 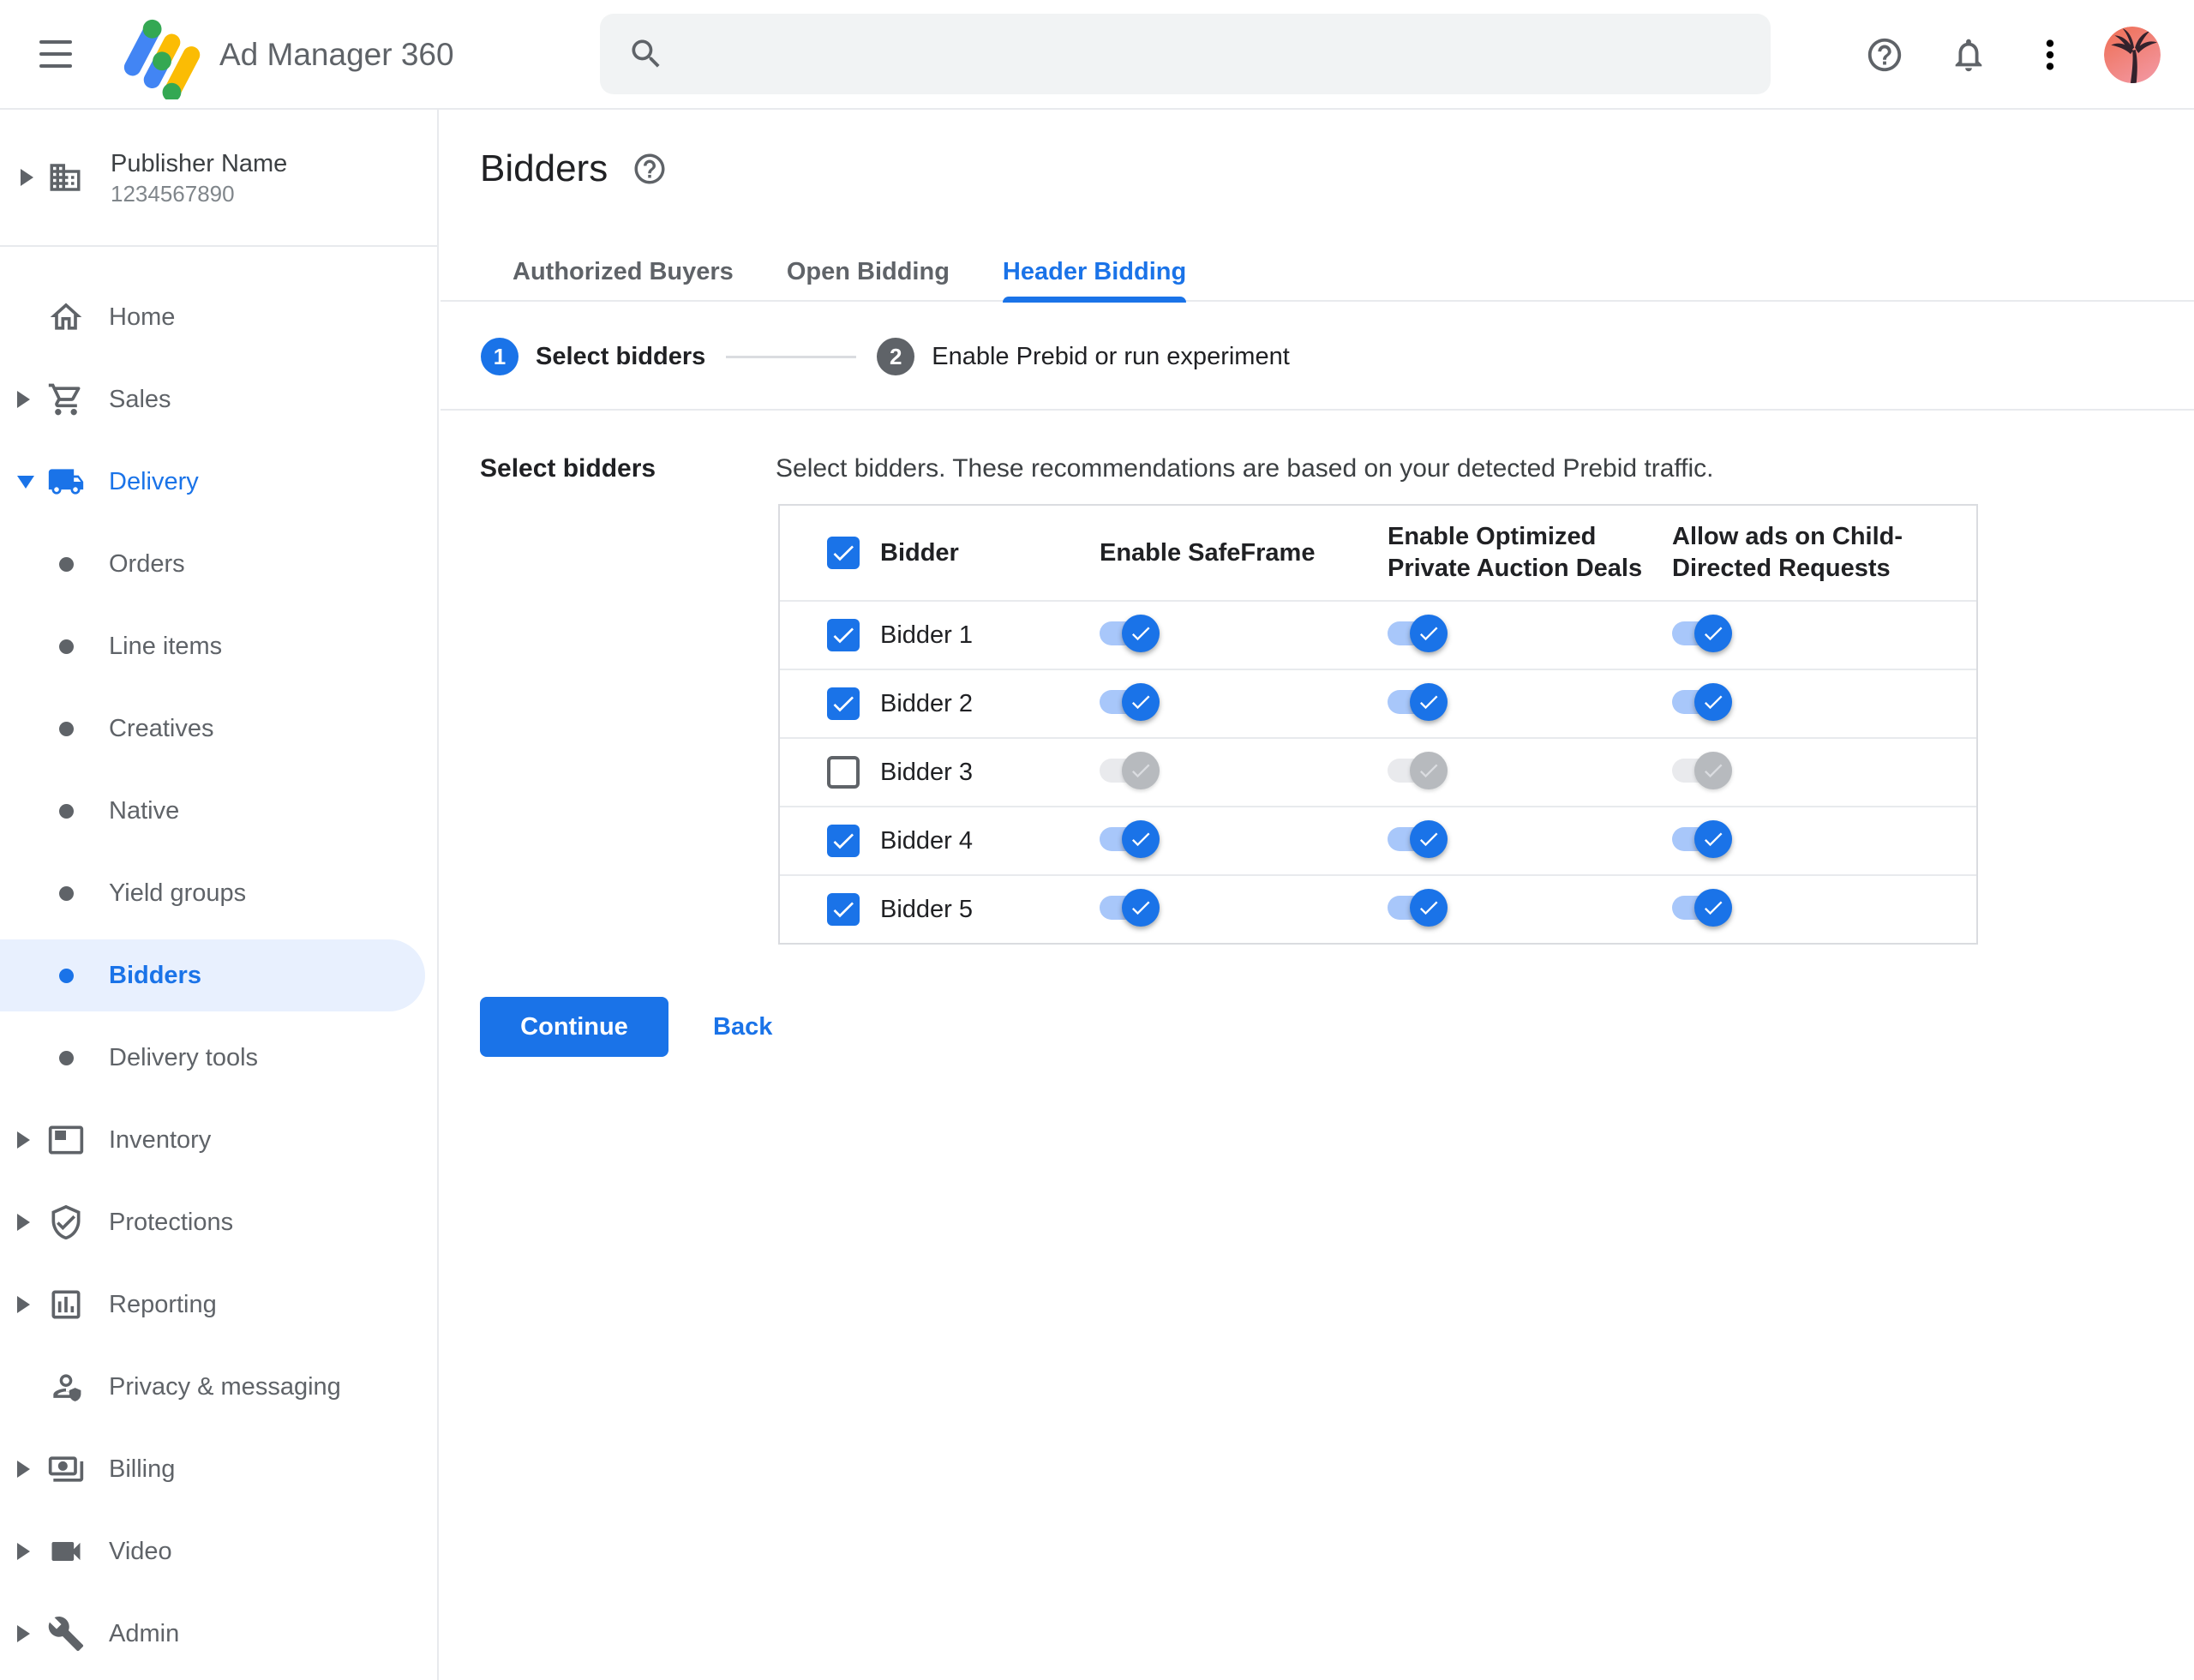 What do you see at coordinates (1884, 55) in the screenshot?
I see `help-icon` at bounding box center [1884, 55].